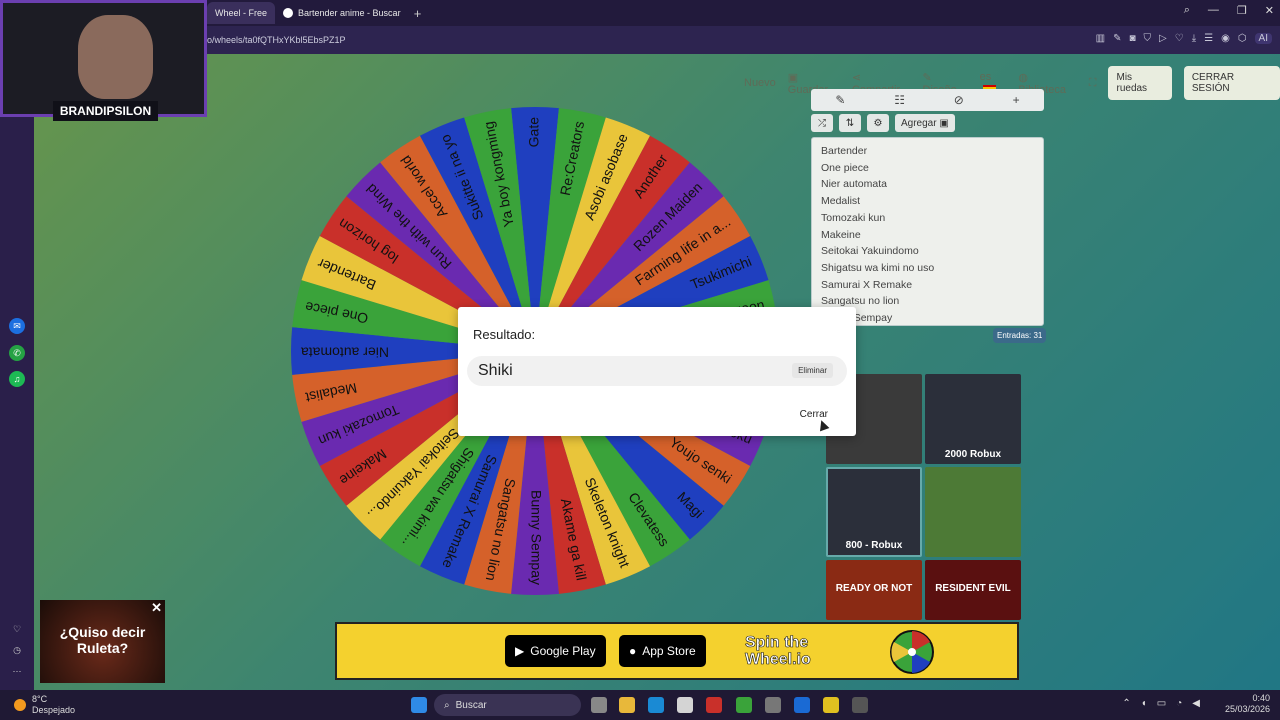  Describe the element at coordinates (504, 334) in the screenshot. I see `result-title: Resultado:` at that location.